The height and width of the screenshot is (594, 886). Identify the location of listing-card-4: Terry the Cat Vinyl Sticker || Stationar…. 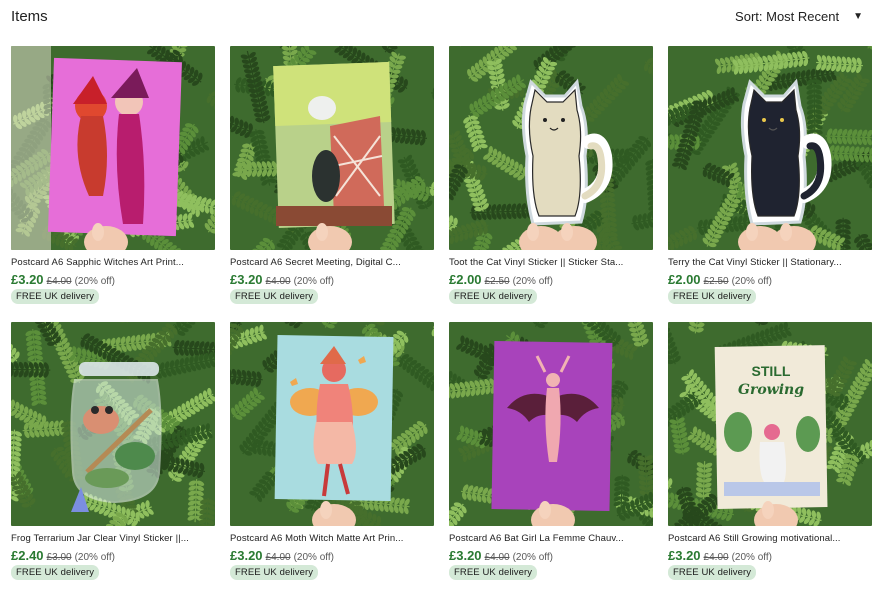
(770, 184).